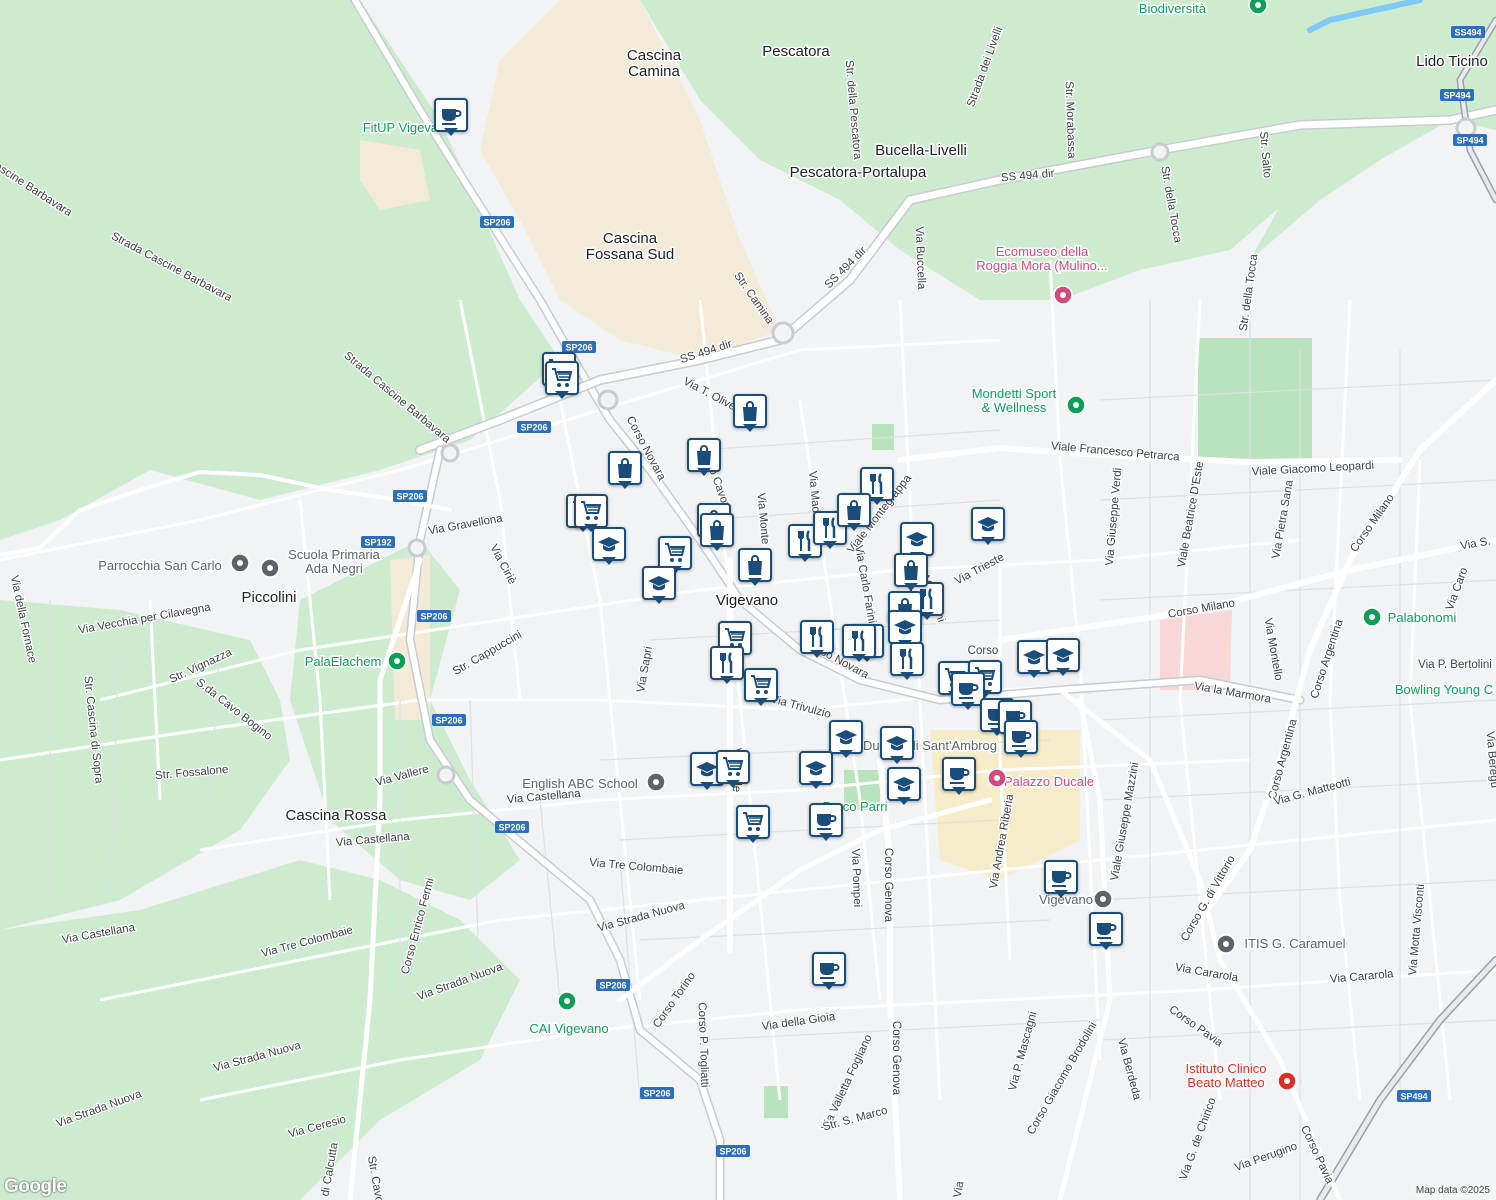 This screenshot has height=1200, width=1496. Describe the element at coordinates (1455, 665) in the screenshot. I see `street-label: Via P. Bertolini` at that location.